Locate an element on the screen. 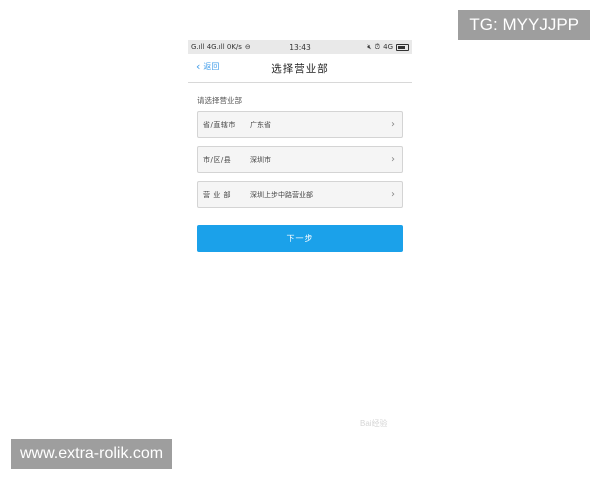 The height and width of the screenshot is (480, 600). row-key: 市/区/县 is located at coordinates (217, 159).